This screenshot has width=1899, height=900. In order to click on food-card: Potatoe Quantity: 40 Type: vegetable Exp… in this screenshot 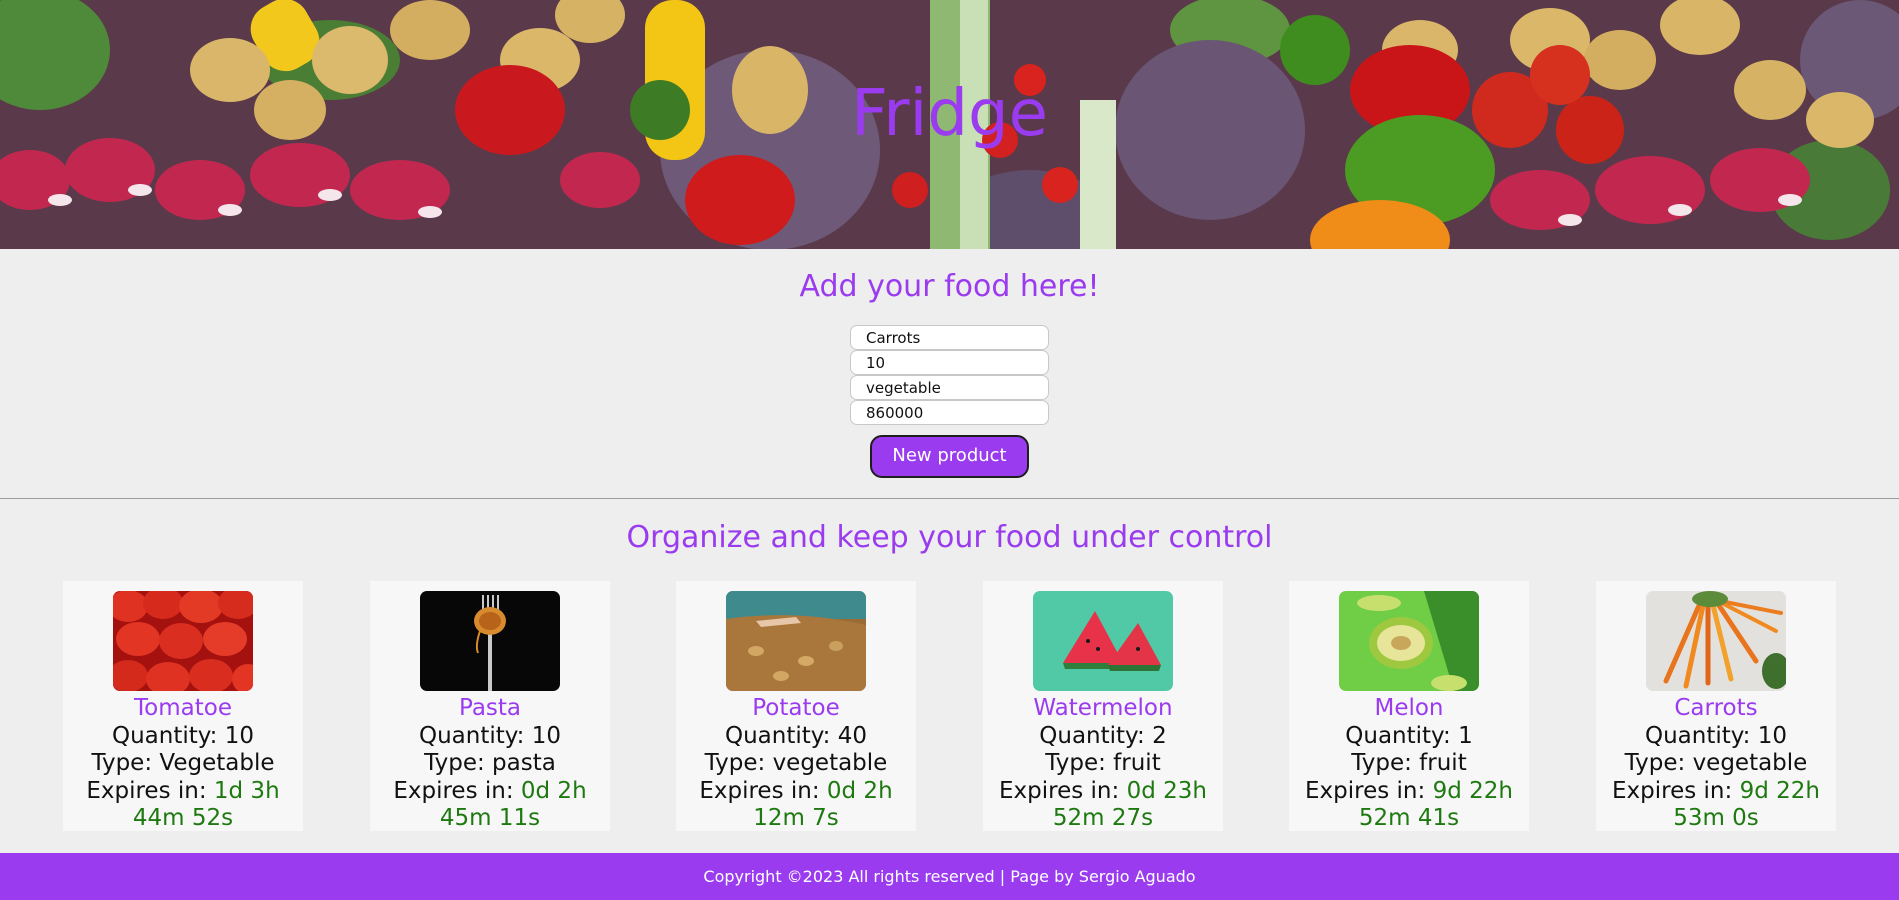, I will do `click(796, 706)`.